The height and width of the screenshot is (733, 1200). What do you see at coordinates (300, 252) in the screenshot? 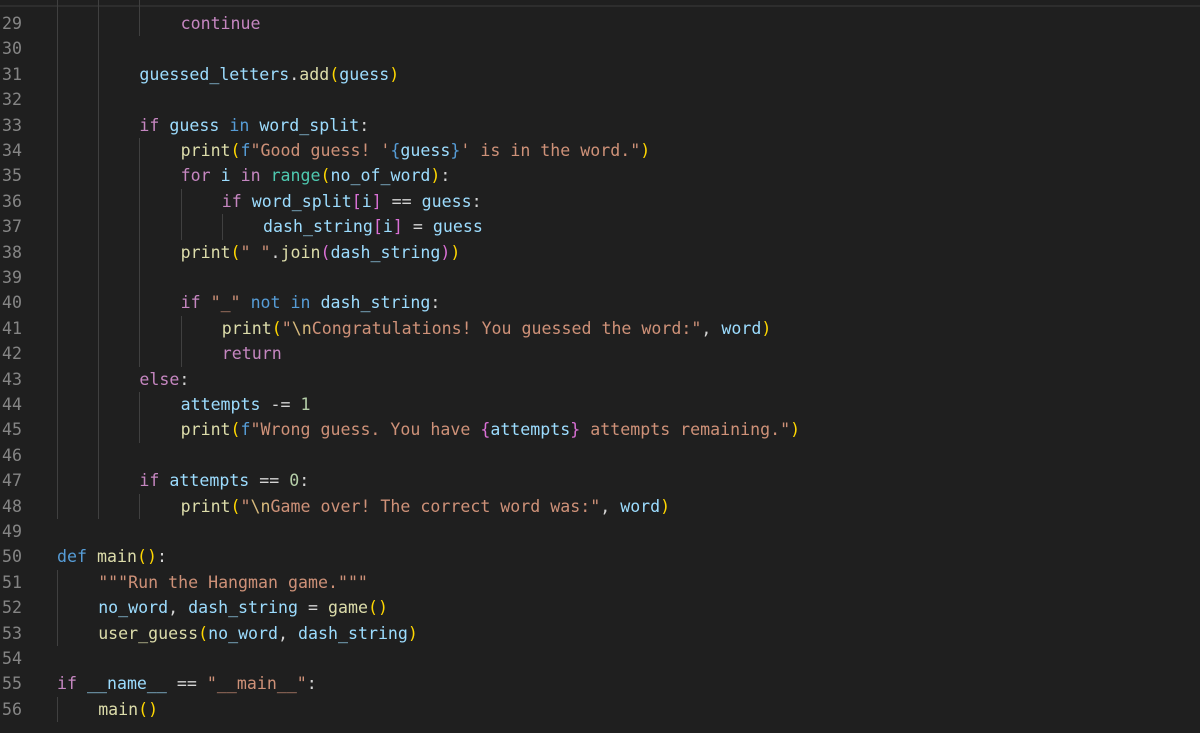
I see `code-token: join` at bounding box center [300, 252].